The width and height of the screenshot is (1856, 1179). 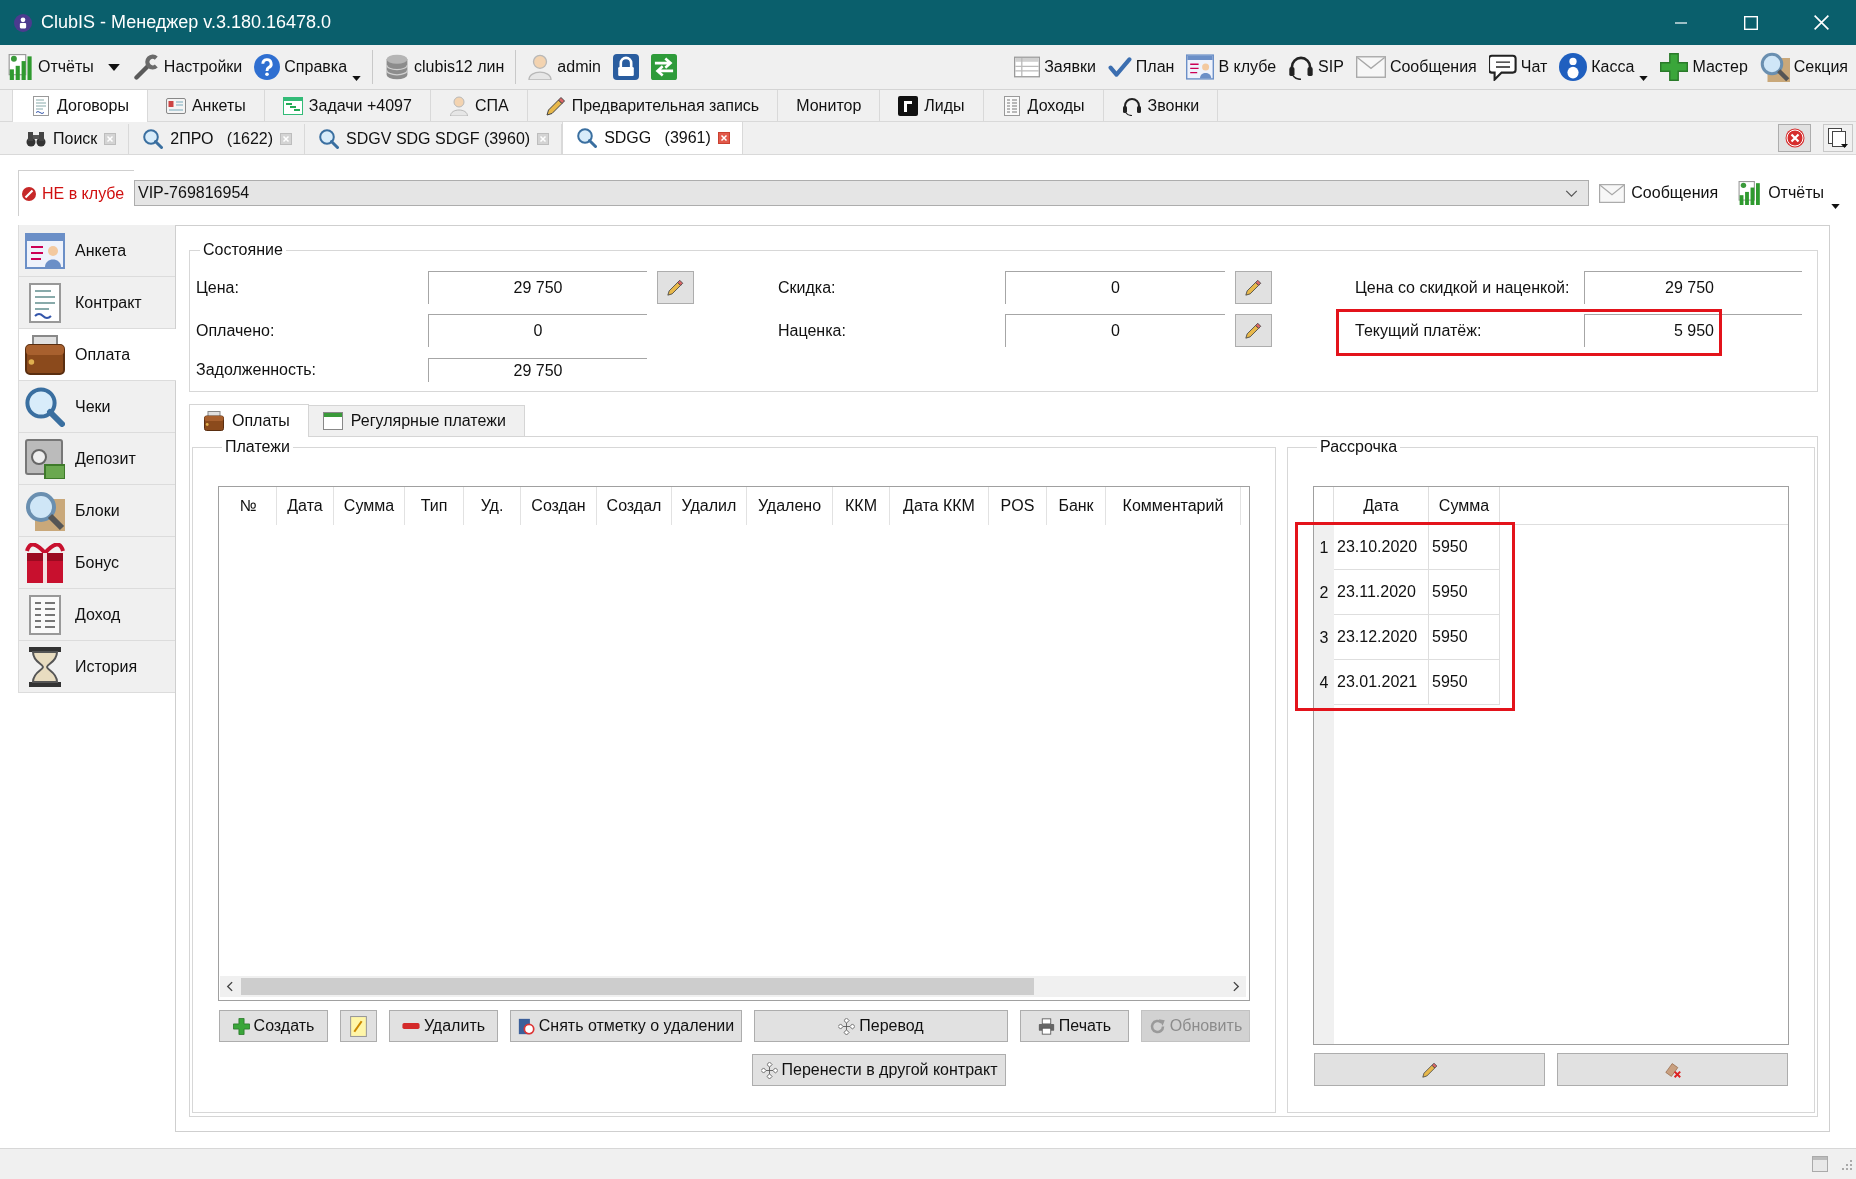 What do you see at coordinates (1672, 1069) in the screenshot?
I see `eraser-icon` at bounding box center [1672, 1069].